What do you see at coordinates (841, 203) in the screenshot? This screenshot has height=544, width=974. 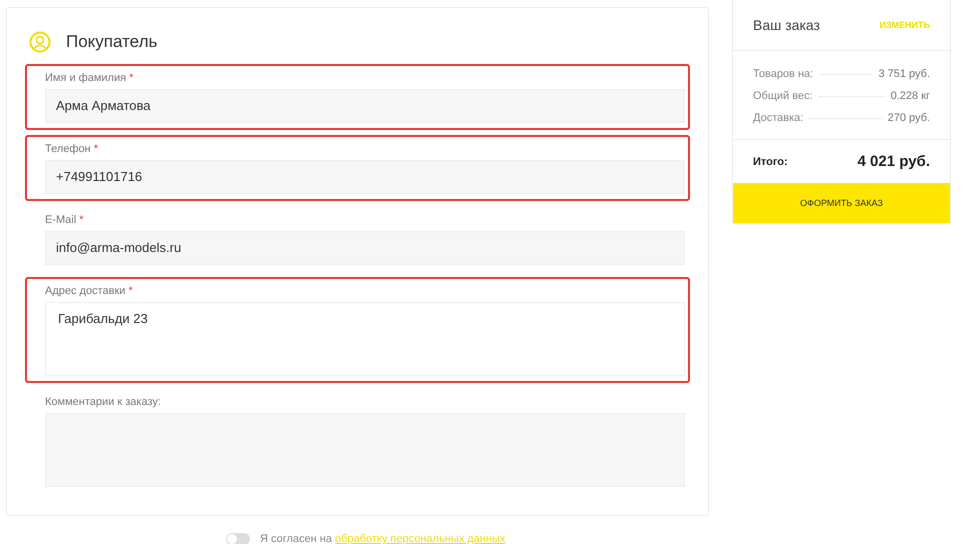 I see `checkout-button: ОФОРМИТЬ ЗАКАЗ` at bounding box center [841, 203].